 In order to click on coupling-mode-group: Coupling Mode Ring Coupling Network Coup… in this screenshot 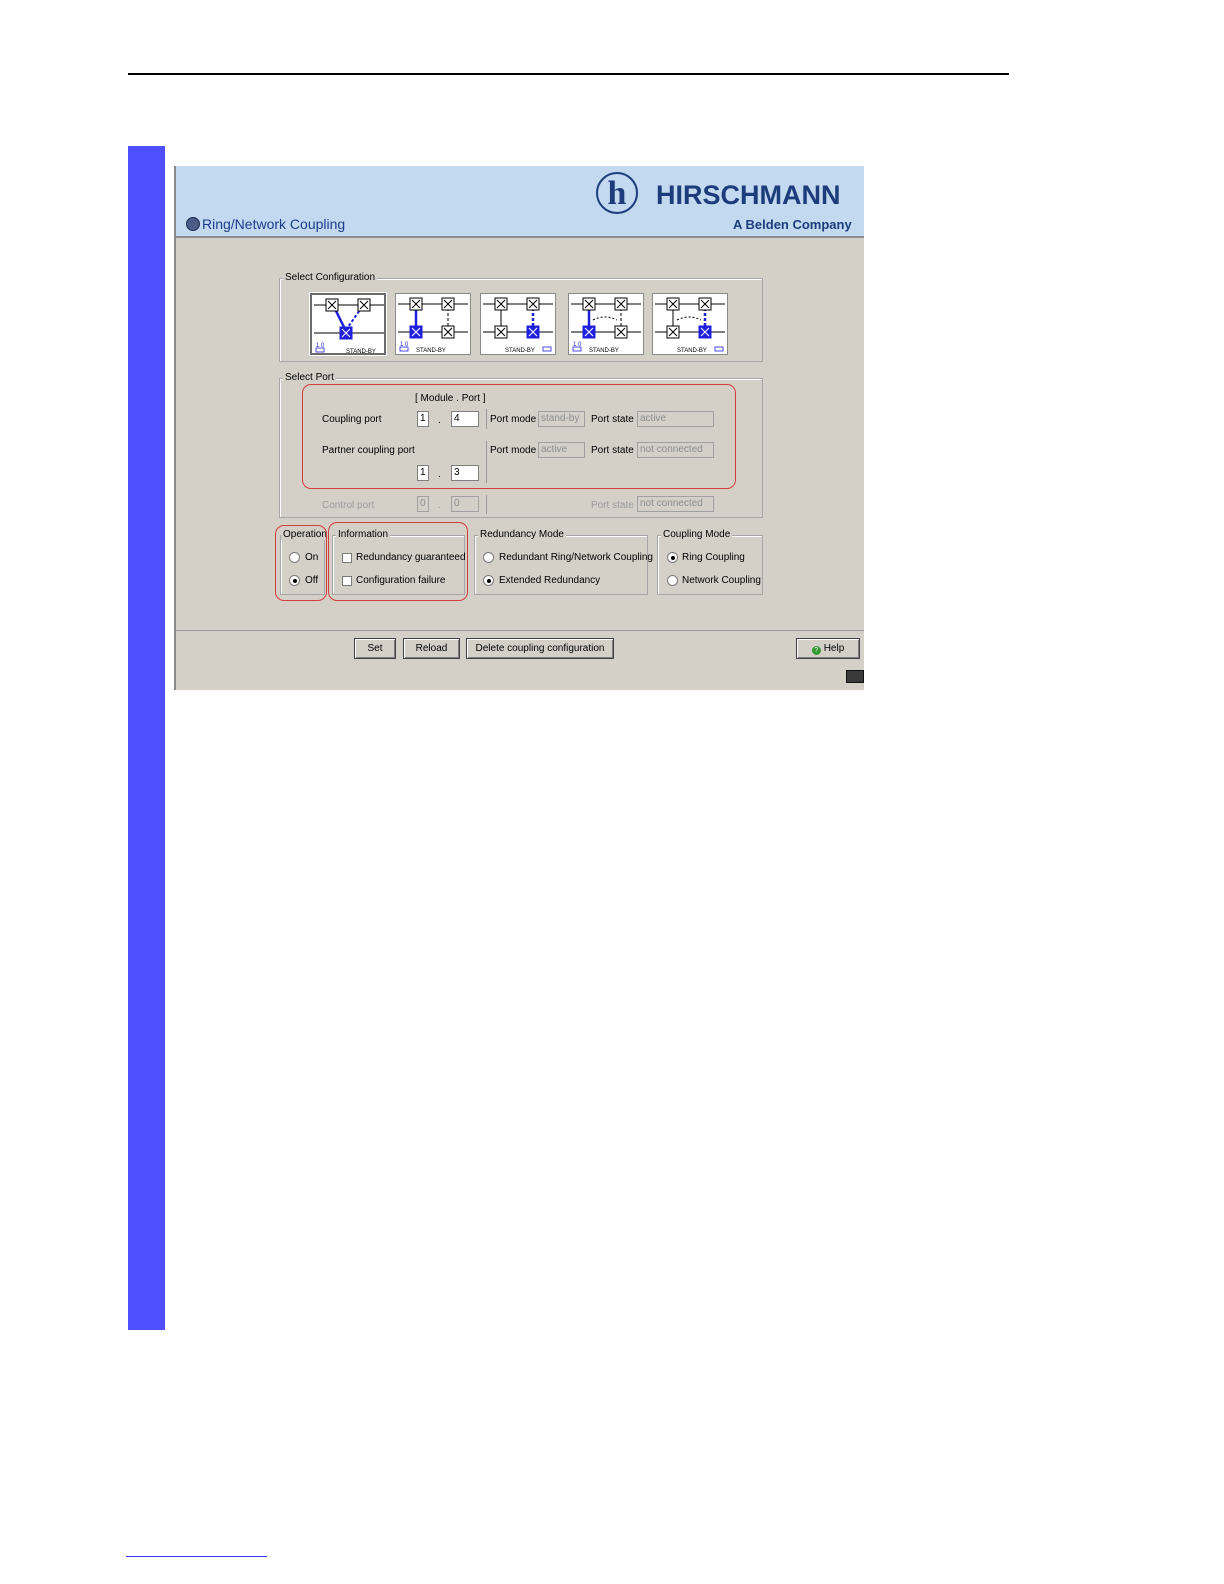, I will do `click(710, 562)`.